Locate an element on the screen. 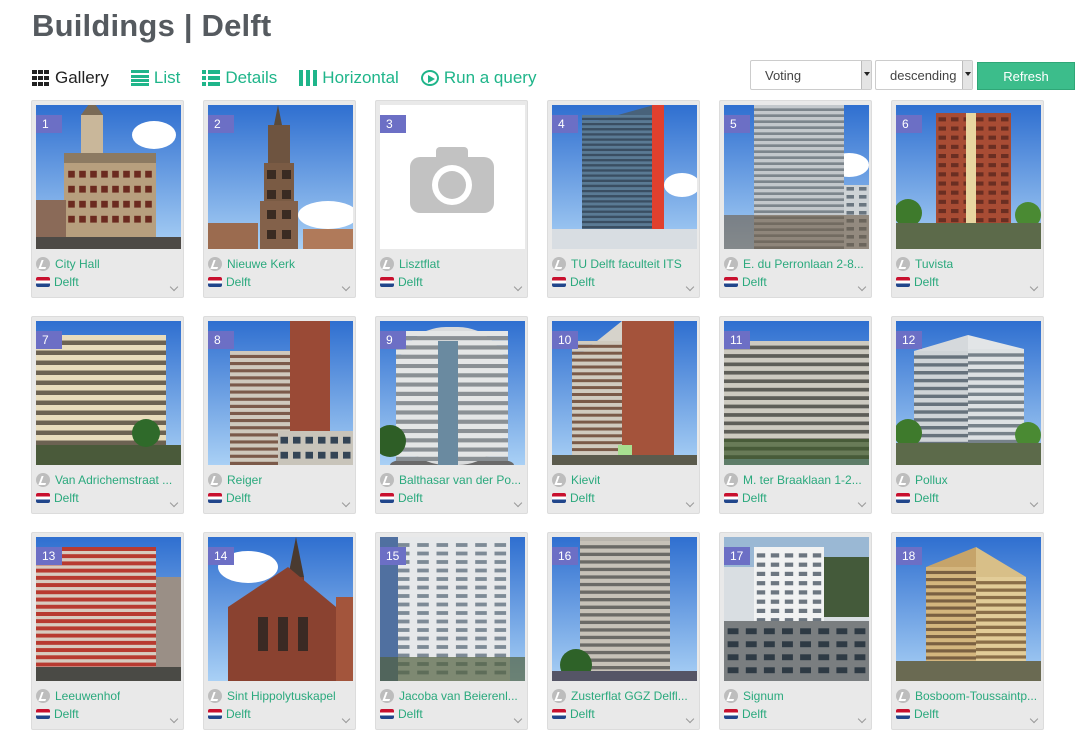 The width and height of the screenshot is (1080, 744). building-card-3: 3 Lisztflat Delft is located at coordinates (451, 199).